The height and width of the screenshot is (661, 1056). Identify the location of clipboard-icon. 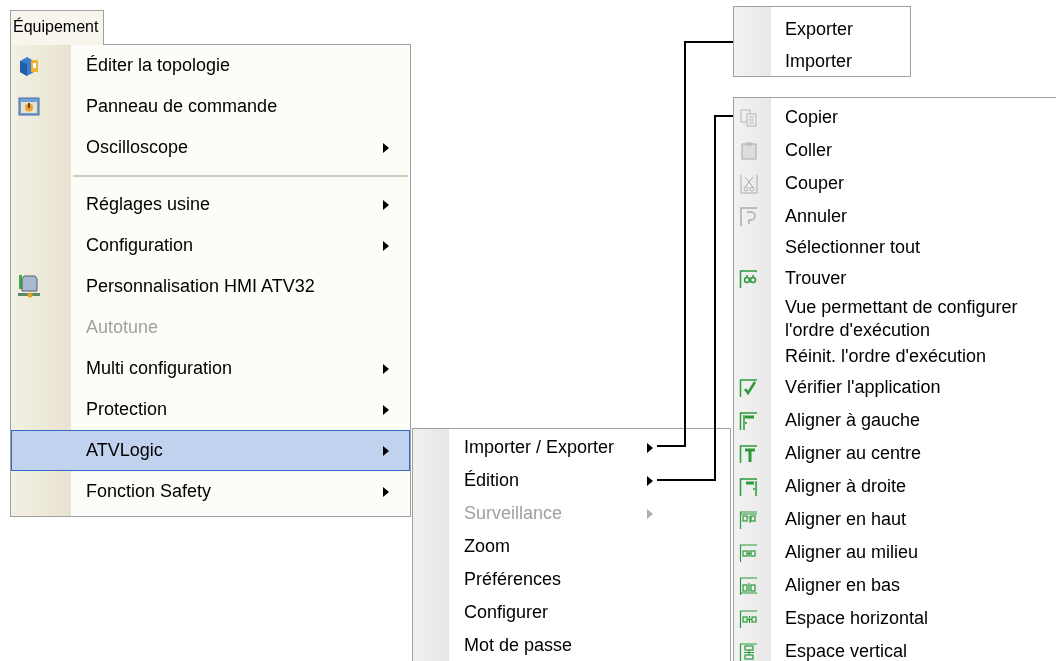
(749, 150).